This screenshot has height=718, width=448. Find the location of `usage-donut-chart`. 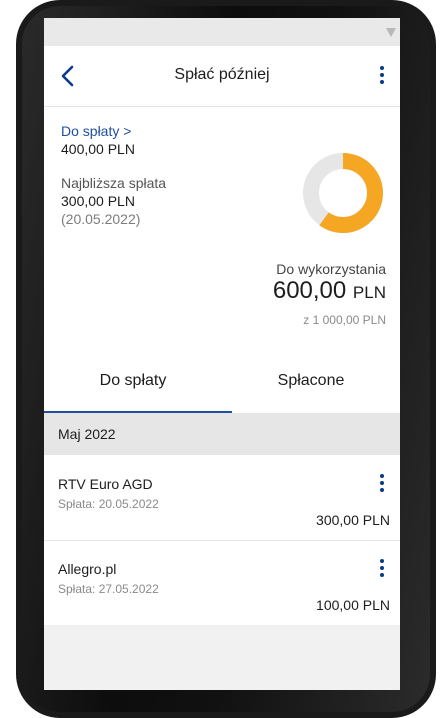

usage-donut-chart is located at coordinates (343, 193).